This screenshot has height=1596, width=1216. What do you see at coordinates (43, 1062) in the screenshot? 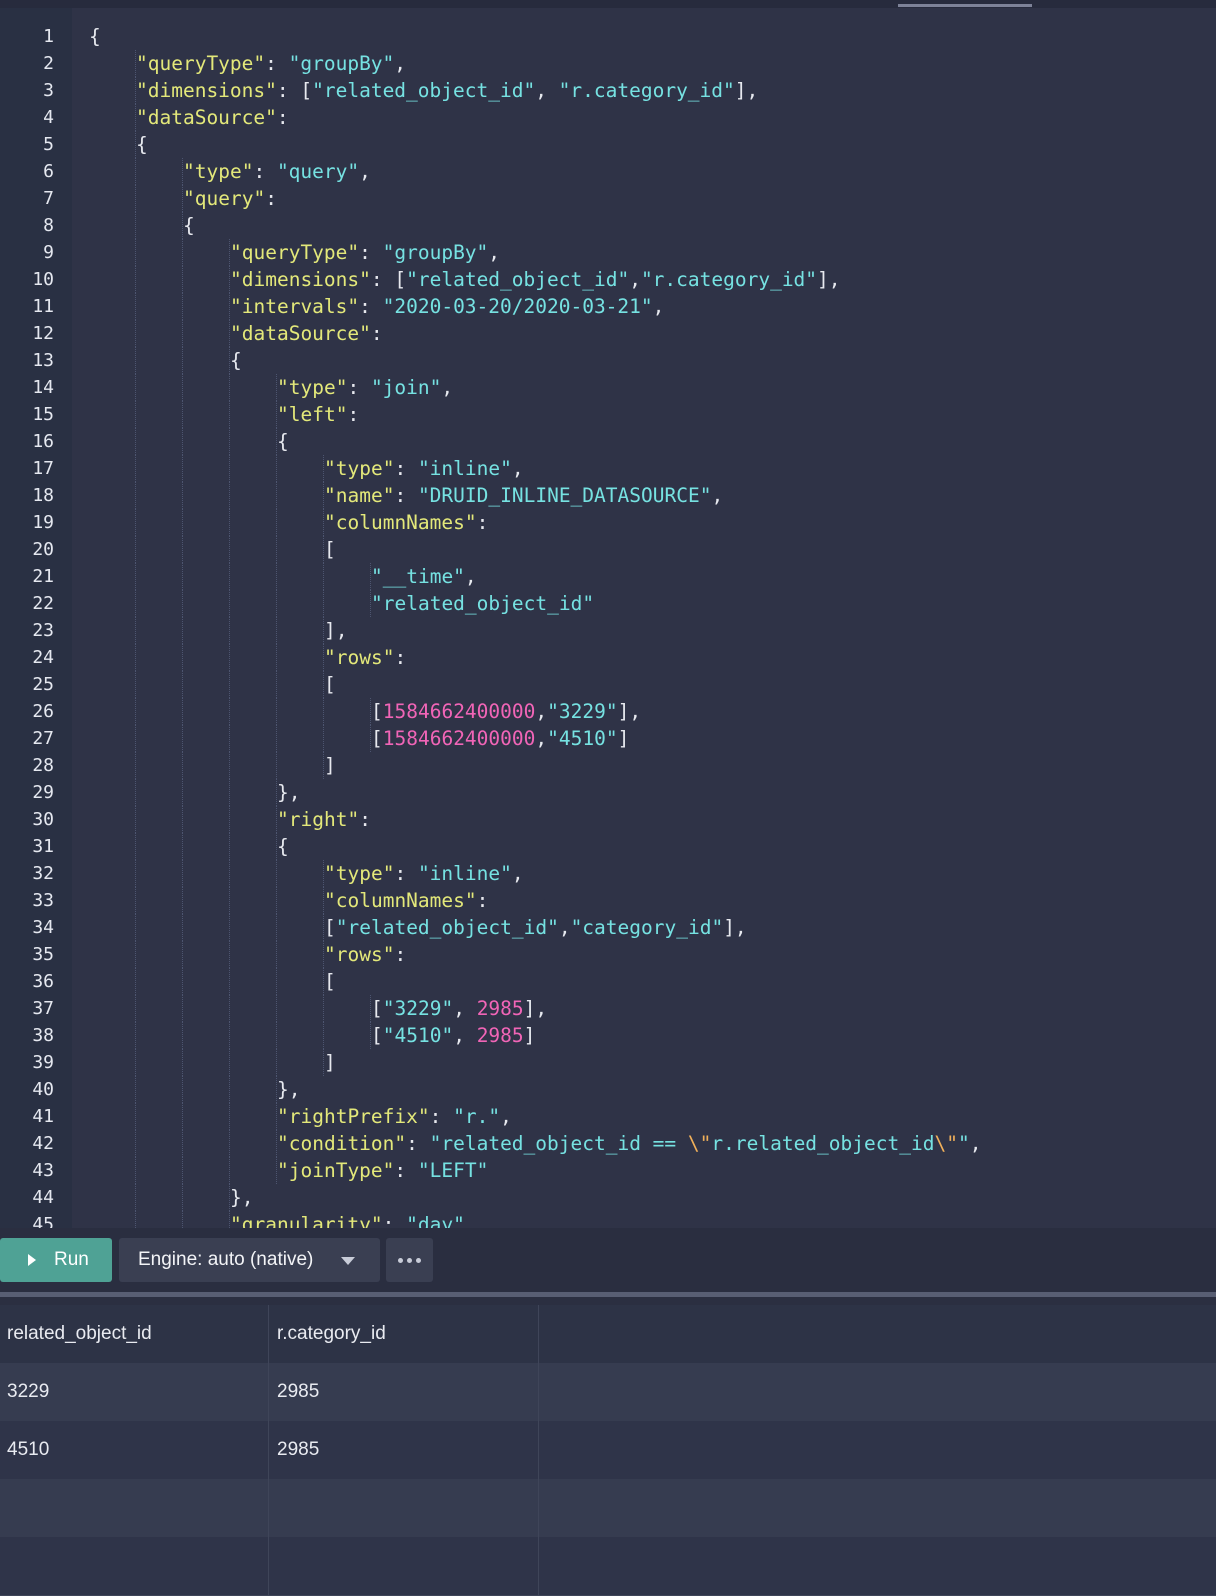
I see `line-number: 39` at bounding box center [43, 1062].